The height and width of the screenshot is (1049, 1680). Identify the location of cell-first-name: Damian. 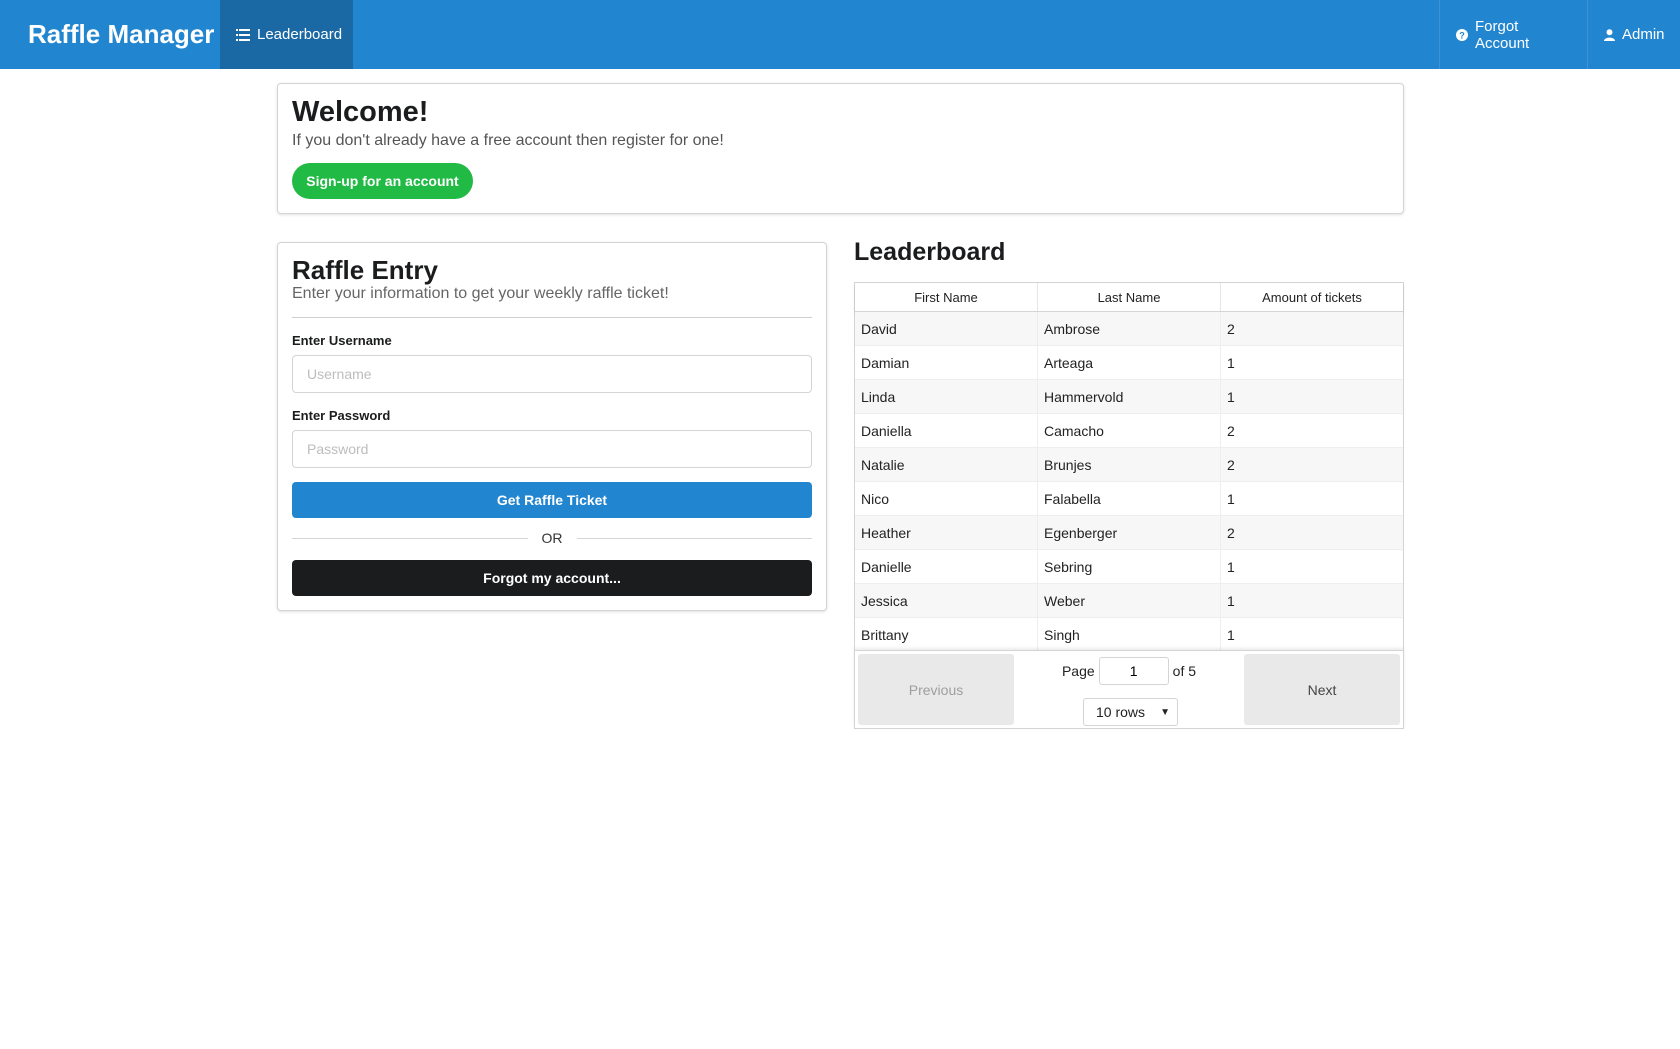
(946, 362).